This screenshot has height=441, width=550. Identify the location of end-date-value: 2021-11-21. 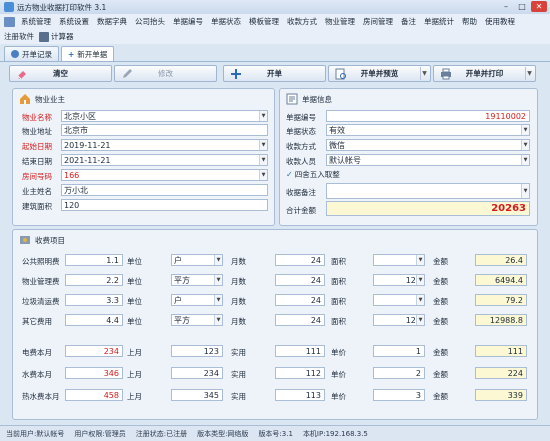
(87, 160).